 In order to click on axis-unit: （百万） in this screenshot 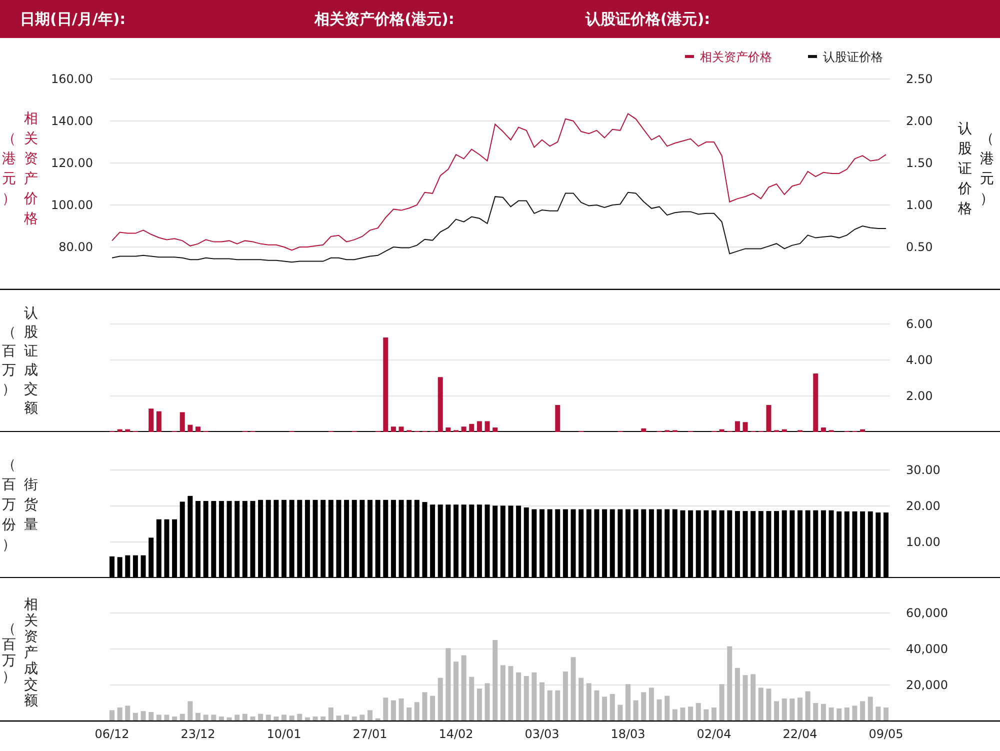, I will do `click(9, 361)`.